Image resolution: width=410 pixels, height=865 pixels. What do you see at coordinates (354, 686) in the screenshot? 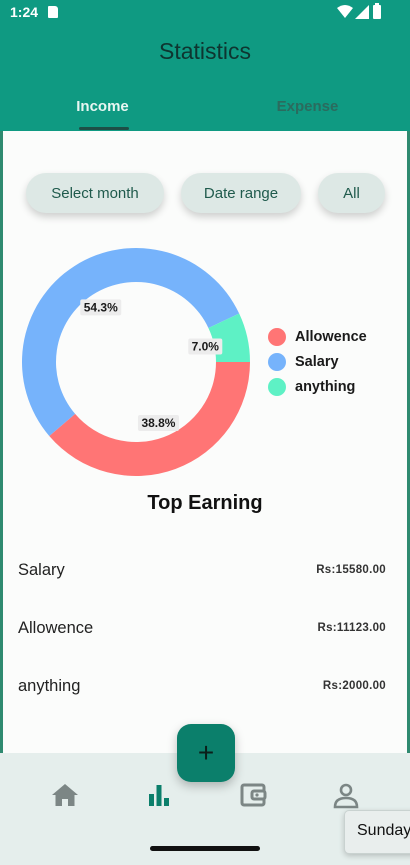
I see `earning-amount: Rs:2000.00` at bounding box center [354, 686].